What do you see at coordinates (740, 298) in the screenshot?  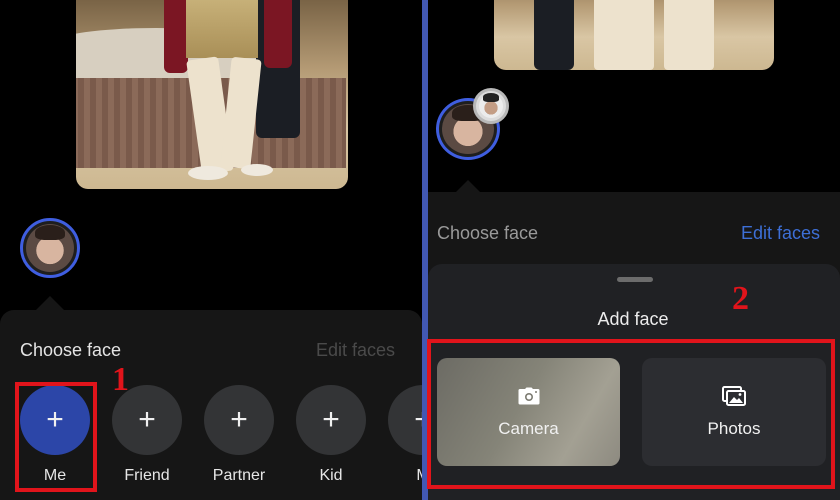 I see `step-number-2: 2` at bounding box center [740, 298].